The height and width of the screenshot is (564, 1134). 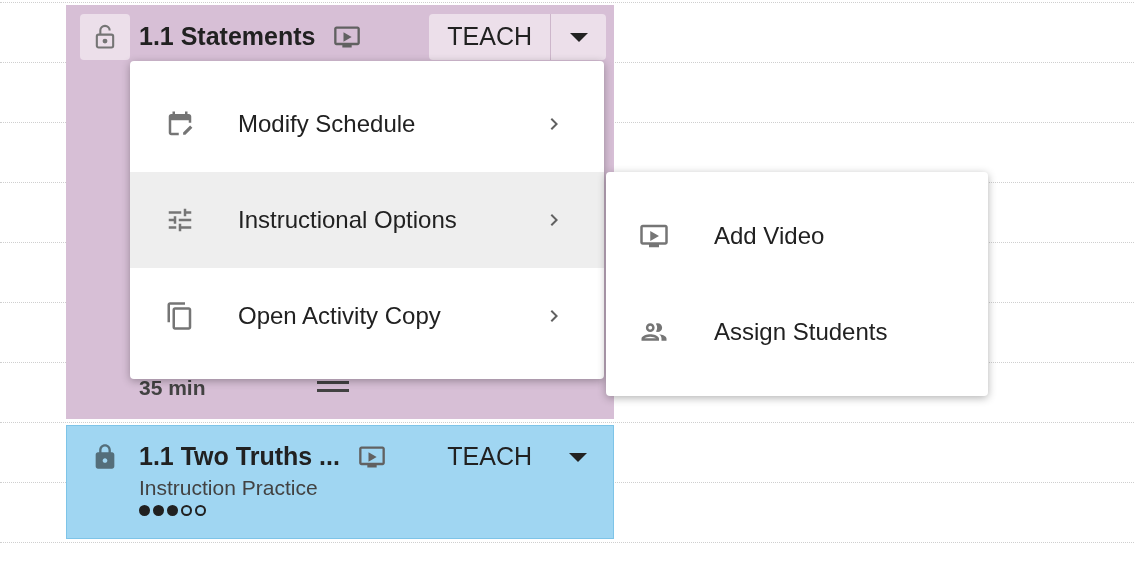 I want to click on drag-handle-icon, so click(x=332, y=387).